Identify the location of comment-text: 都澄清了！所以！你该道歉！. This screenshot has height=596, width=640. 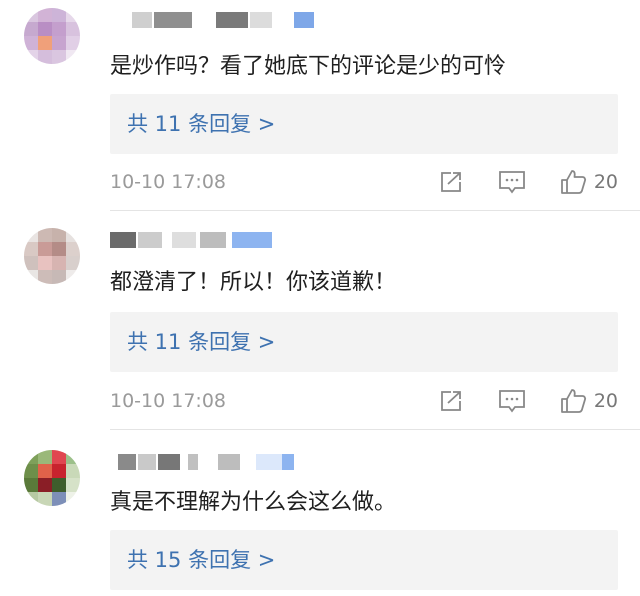
(253, 282).